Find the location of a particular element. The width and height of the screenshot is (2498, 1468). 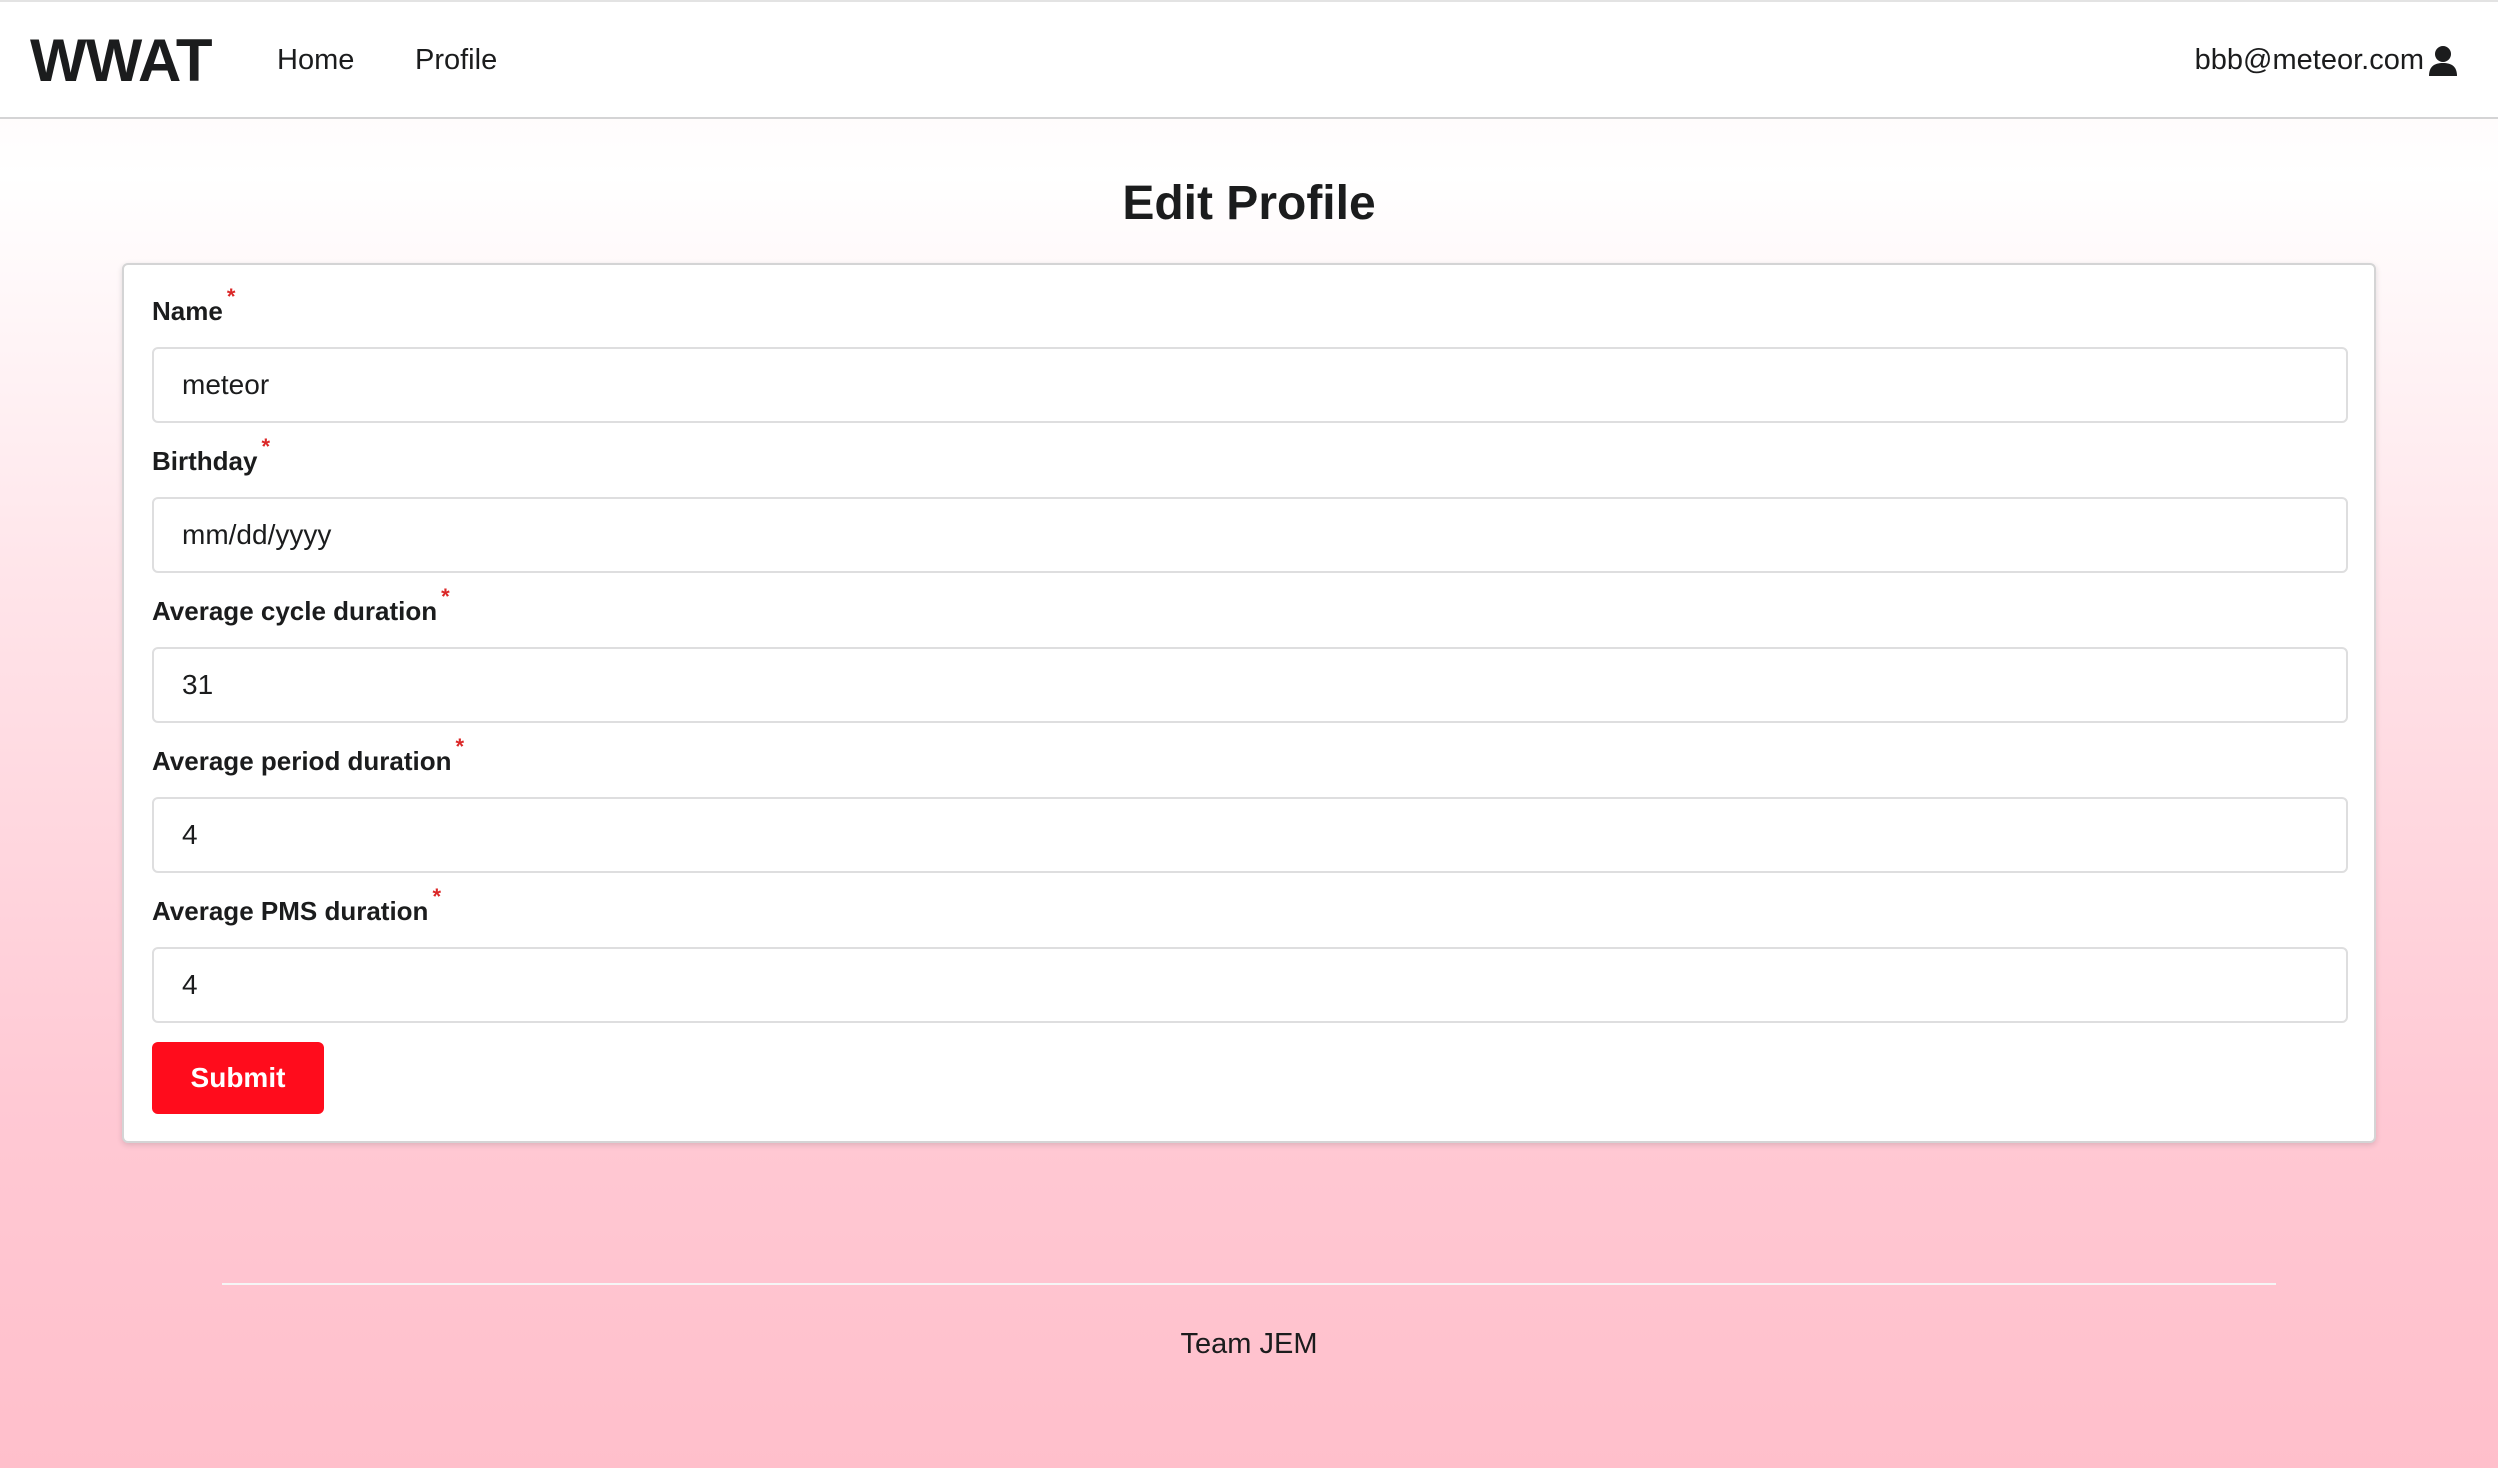

cycle-duration-field: Average cycle duration * 31 is located at coordinates (1250, 653).